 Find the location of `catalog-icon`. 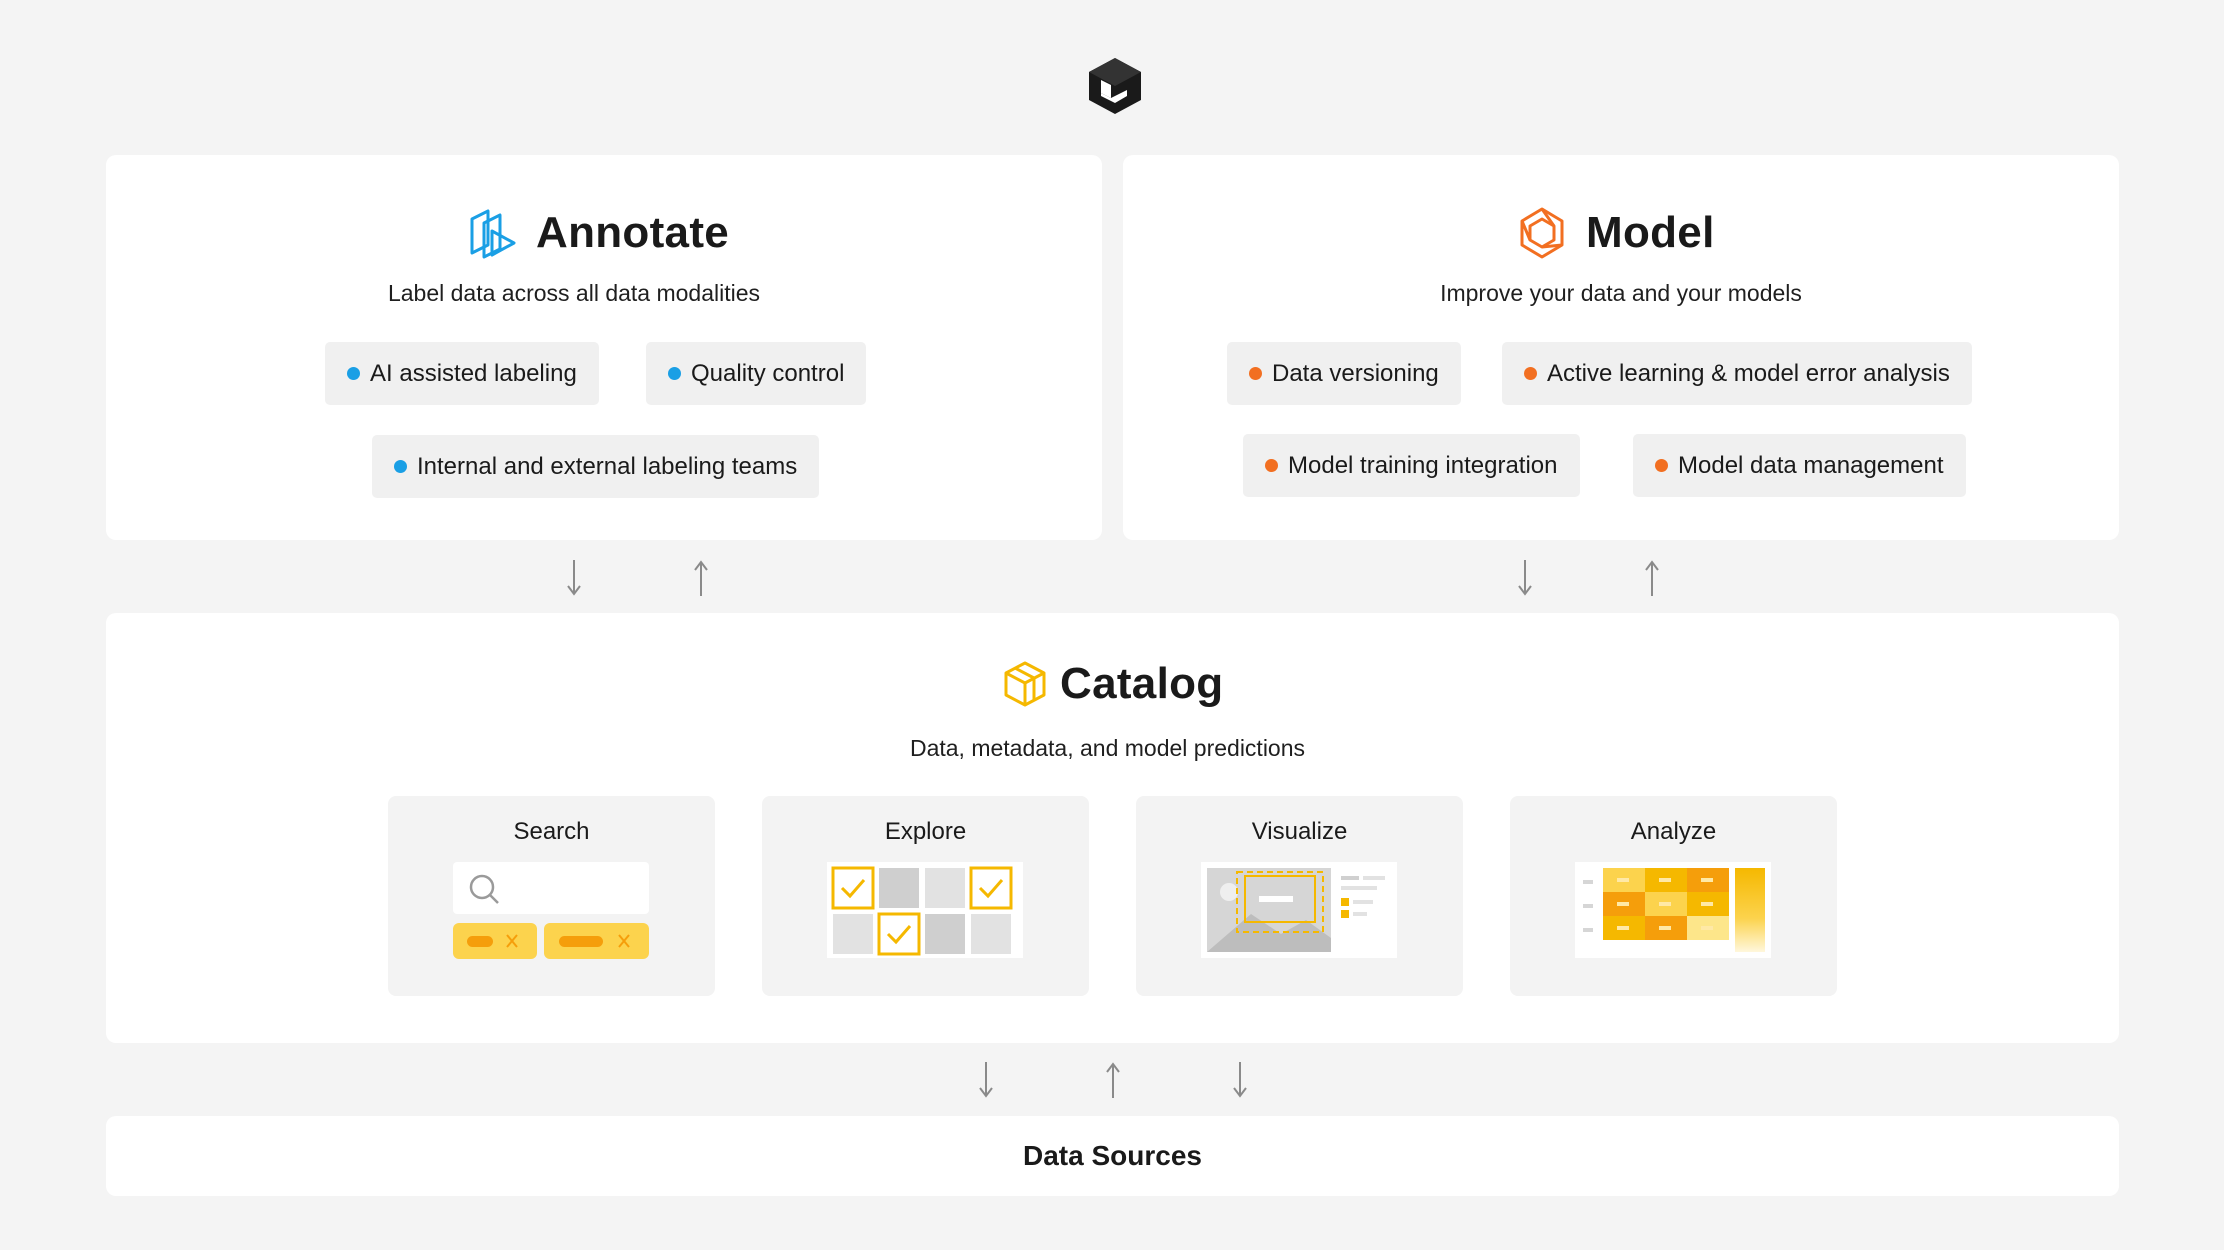

catalog-icon is located at coordinates (1025, 684).